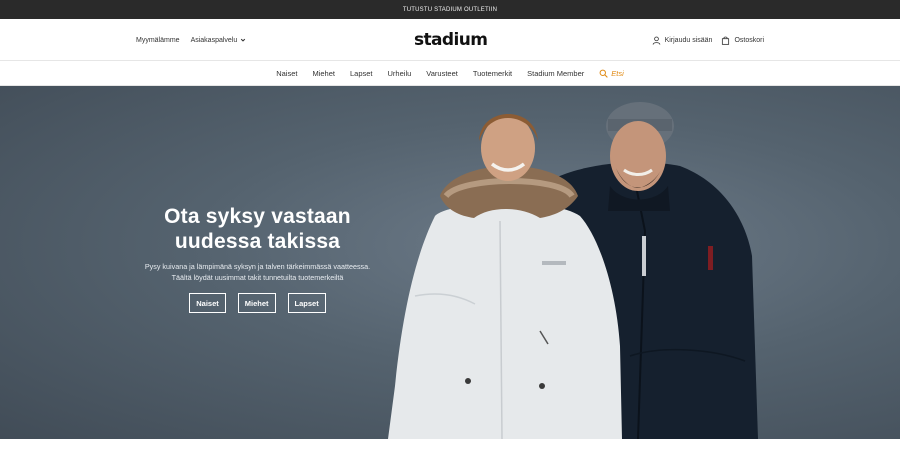 The image size is (900, 450). What do you see at coordinates (207, 303) in the screenshot?
I see `hero-button-naiset: Naiset` at bounding box center [207, 303].